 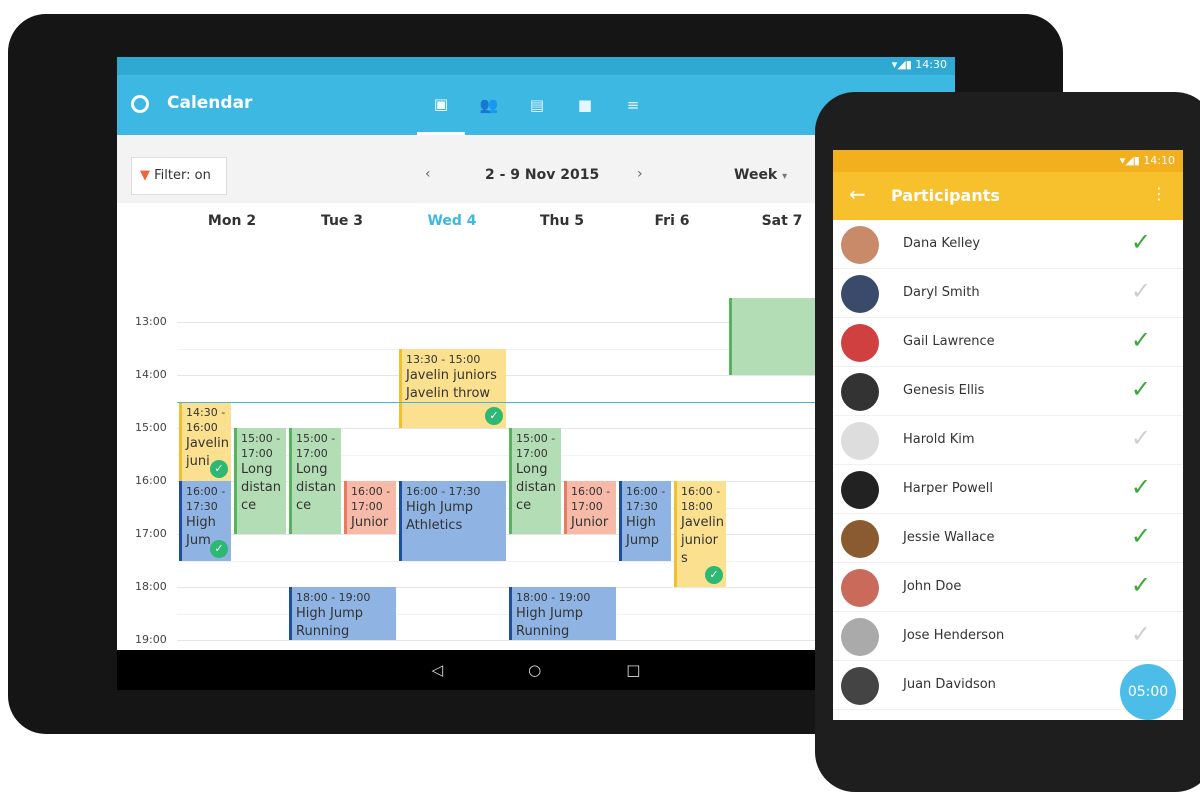 What do you see at coordinates (151, 533) in the screenshot?
I see `time-label: 17:00` at bounding box center [151, 533].